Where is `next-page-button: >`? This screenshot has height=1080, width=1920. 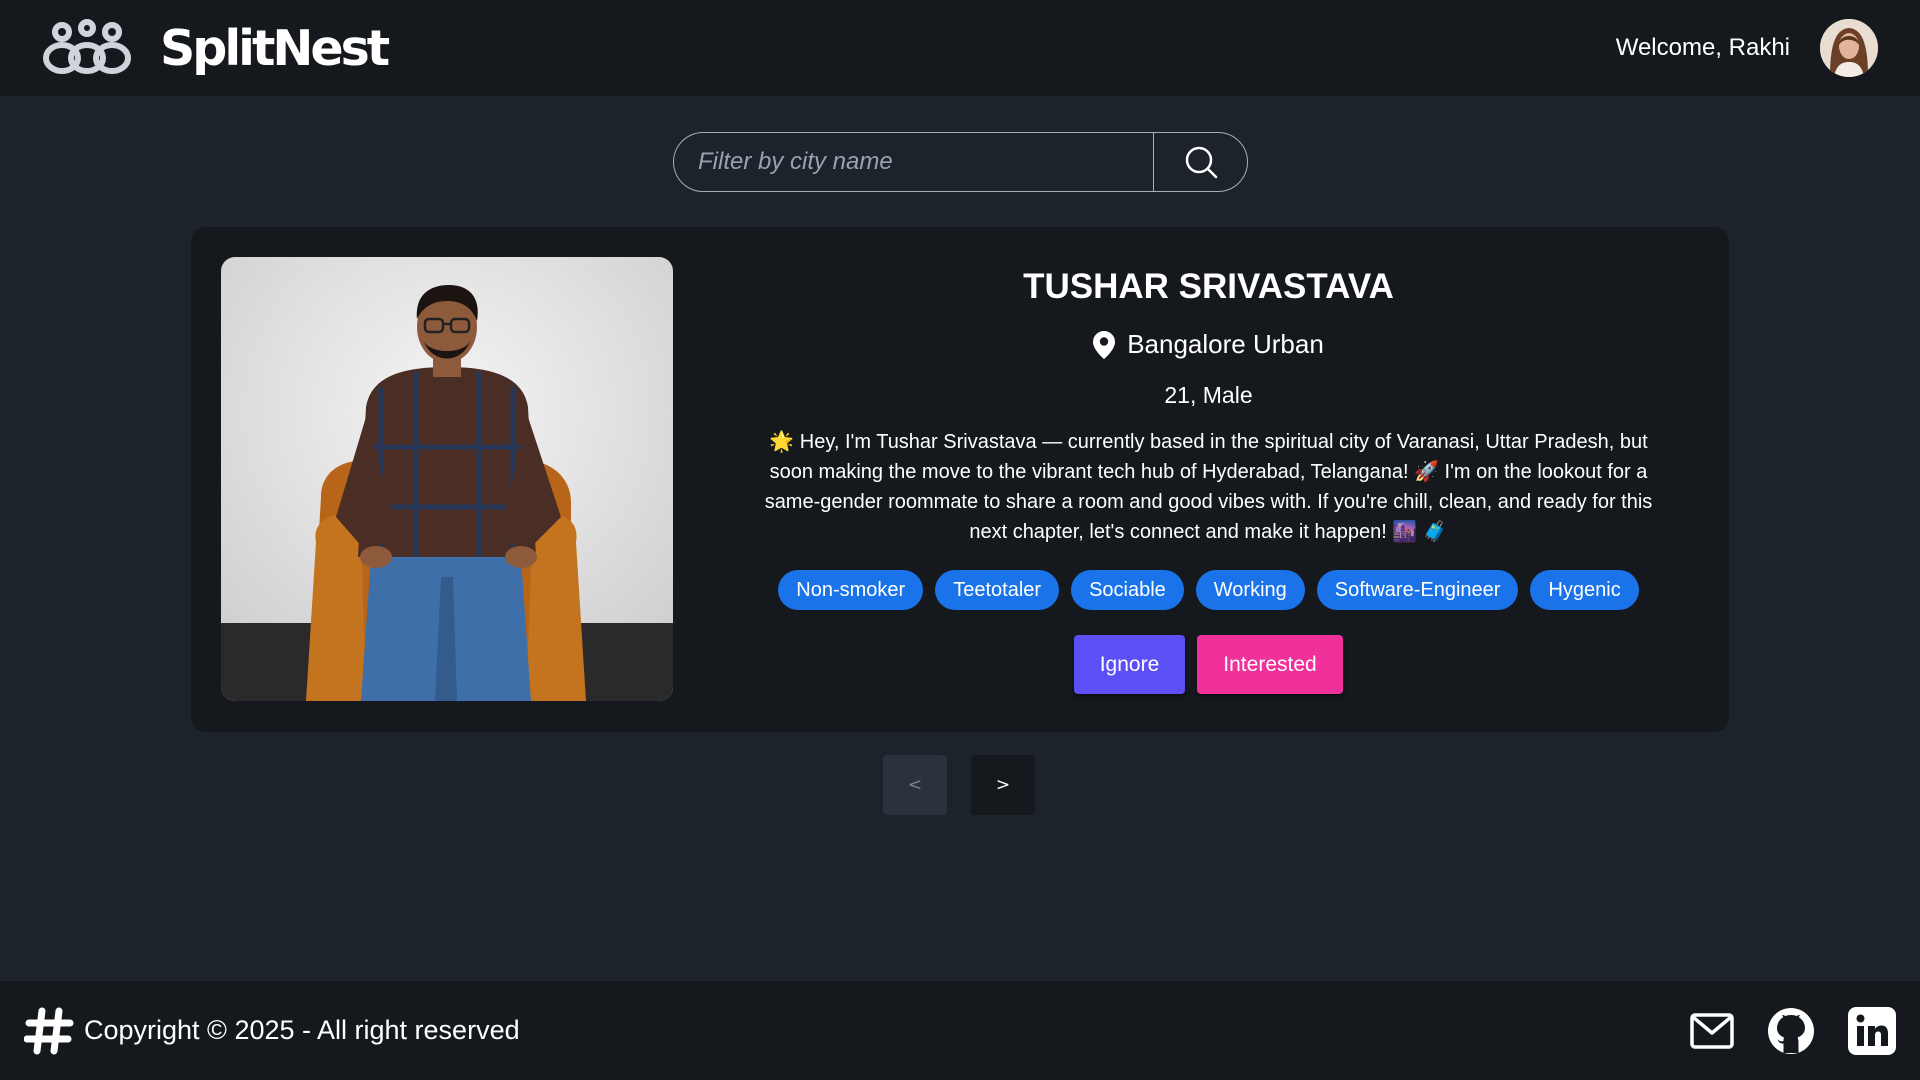
next-page-button: > is located at coordinates (1003, 785).